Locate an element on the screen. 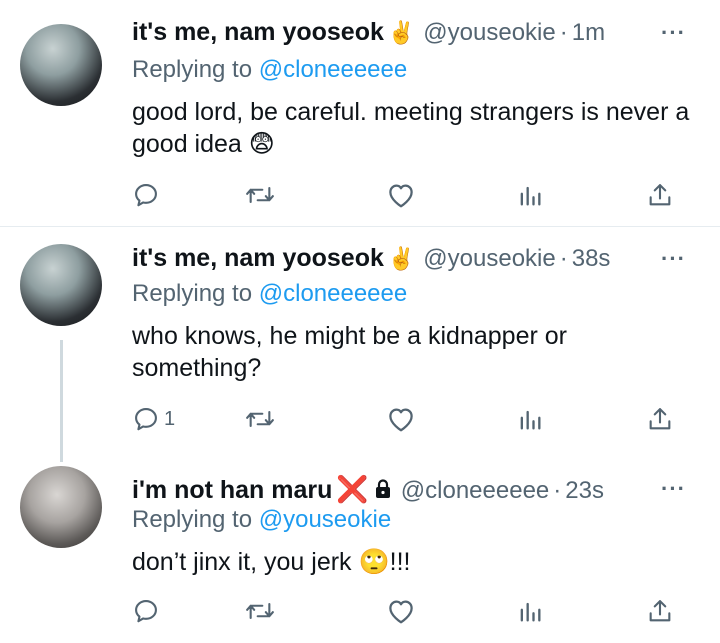 Image resolution: width=720 pixels, height=643 pixels. timestamp: 1m is located at coordinates (588, 32).